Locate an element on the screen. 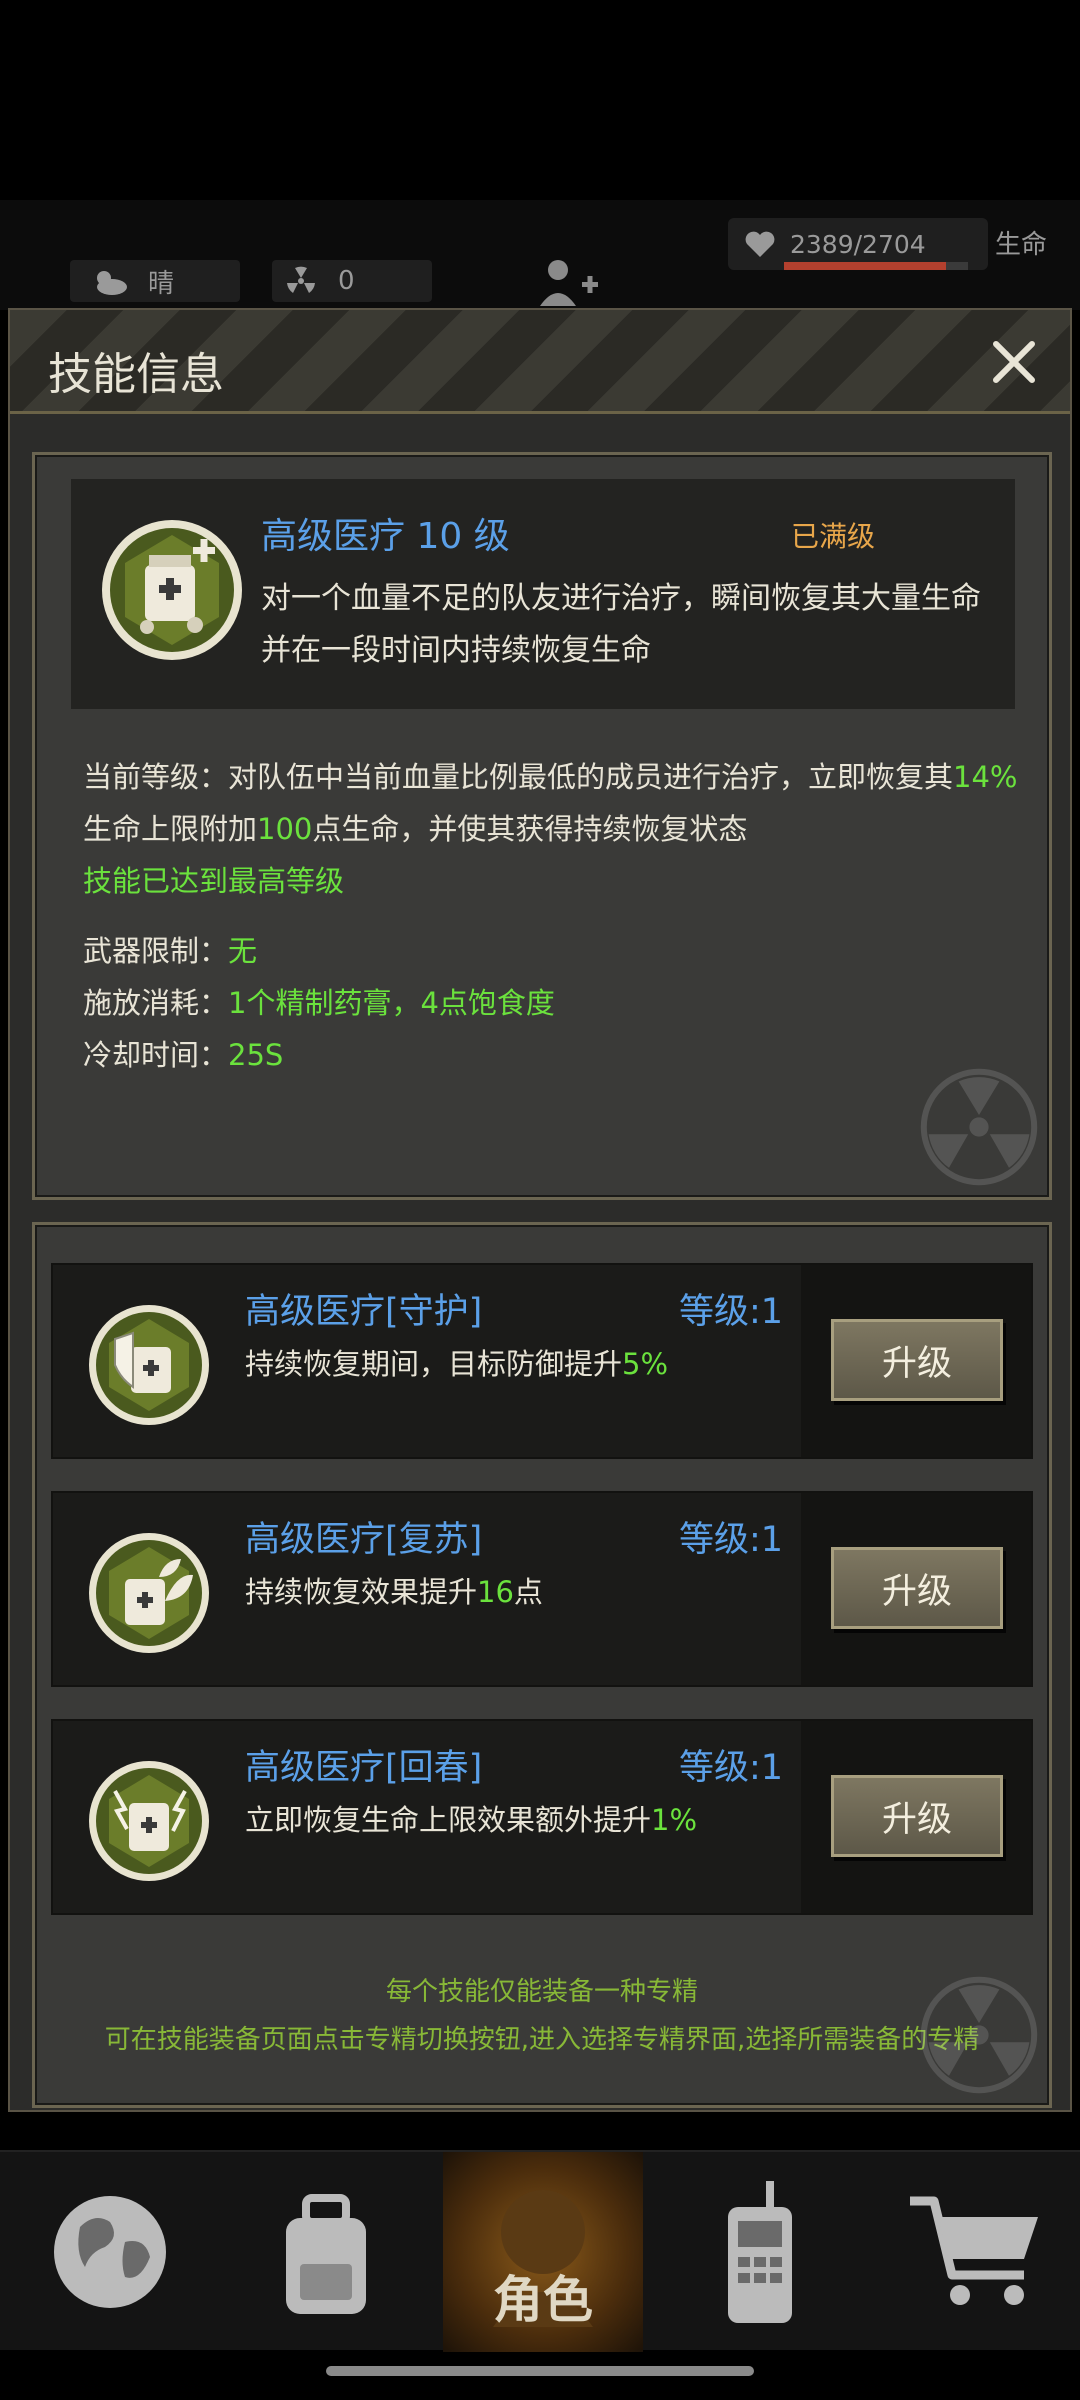 Image resolution: width=1080 pixels, height=2400 pixels. skill-name: 高级医疗 10 级 is located at coordinates (385, 536).